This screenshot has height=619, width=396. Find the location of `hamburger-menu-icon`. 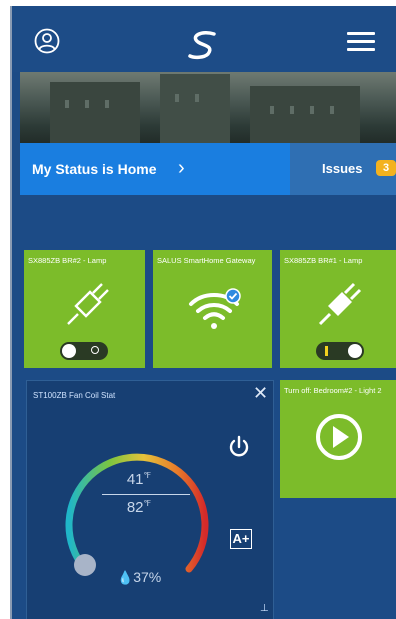

hamburger-menu-icon is located at coordinates (361, 42).